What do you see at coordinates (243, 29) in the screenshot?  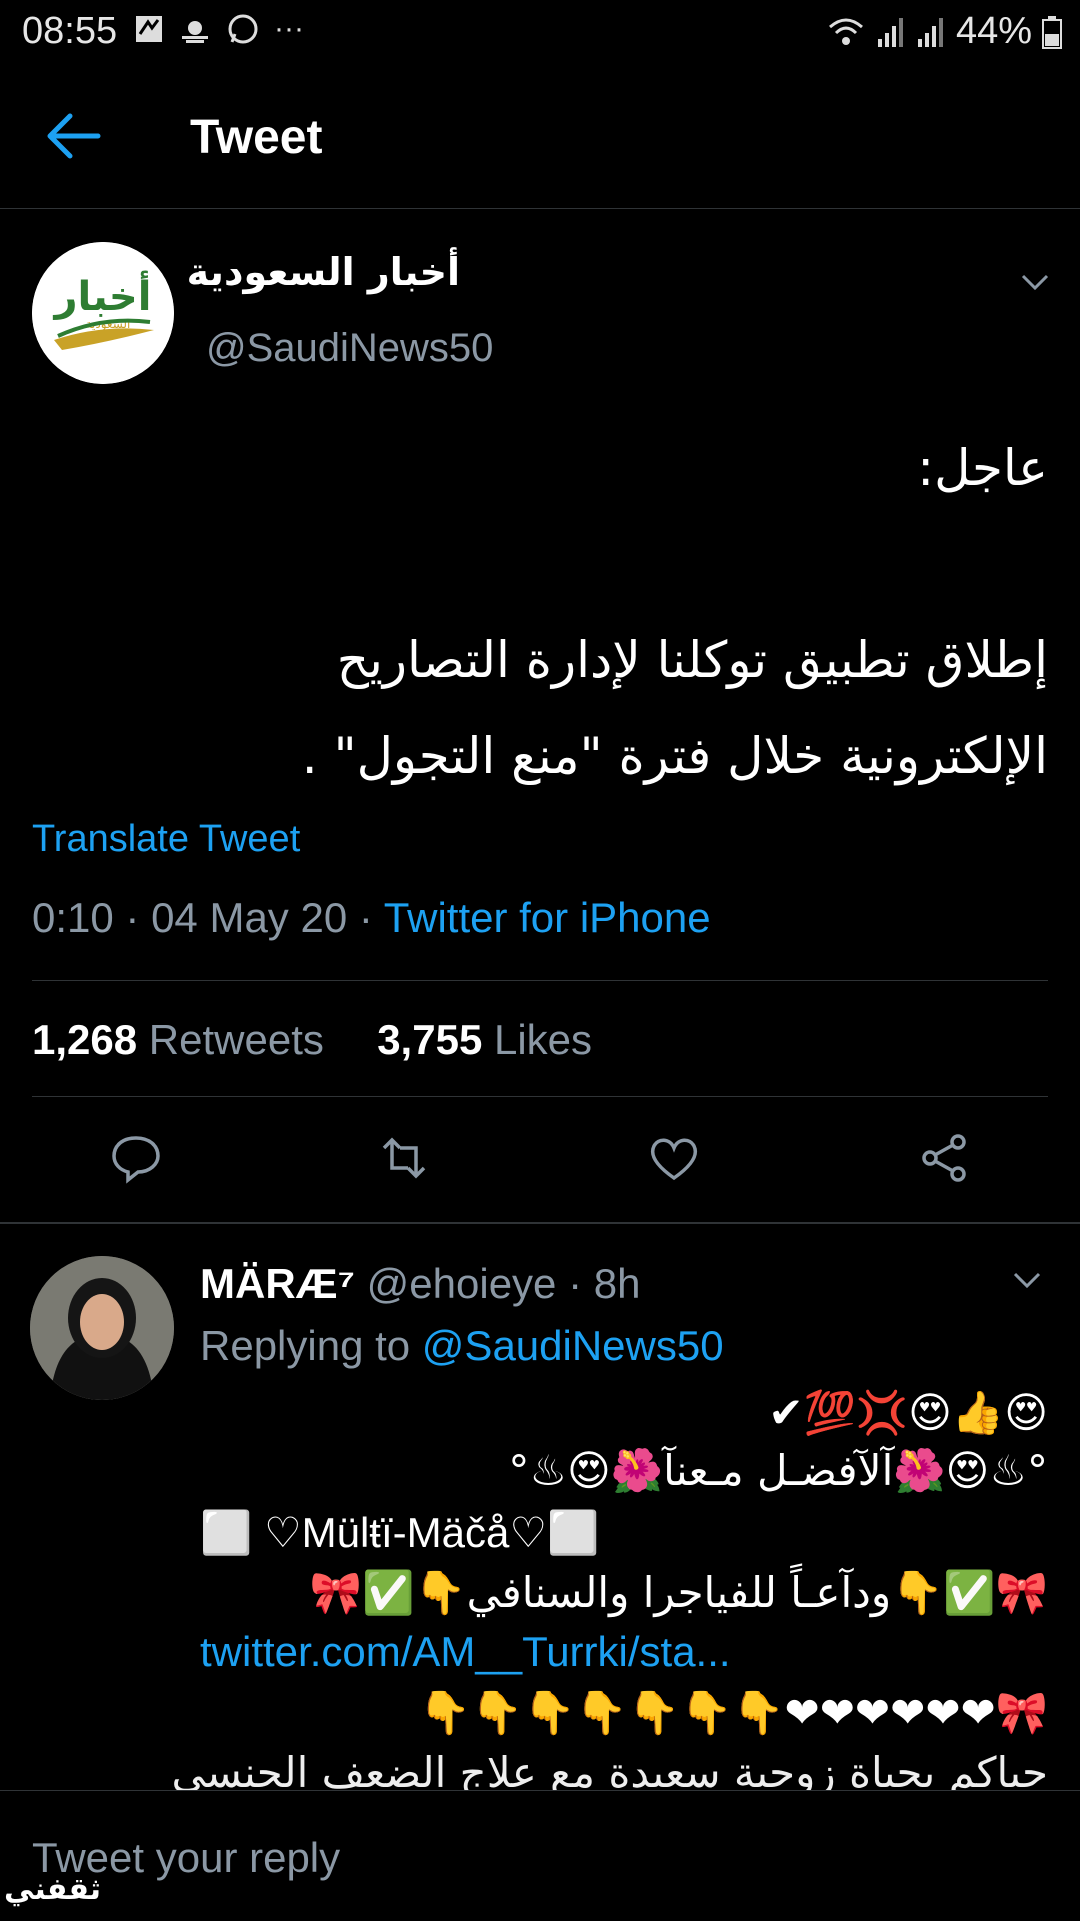 I see `whatsapp-icon` at bounding box center [243, 29].